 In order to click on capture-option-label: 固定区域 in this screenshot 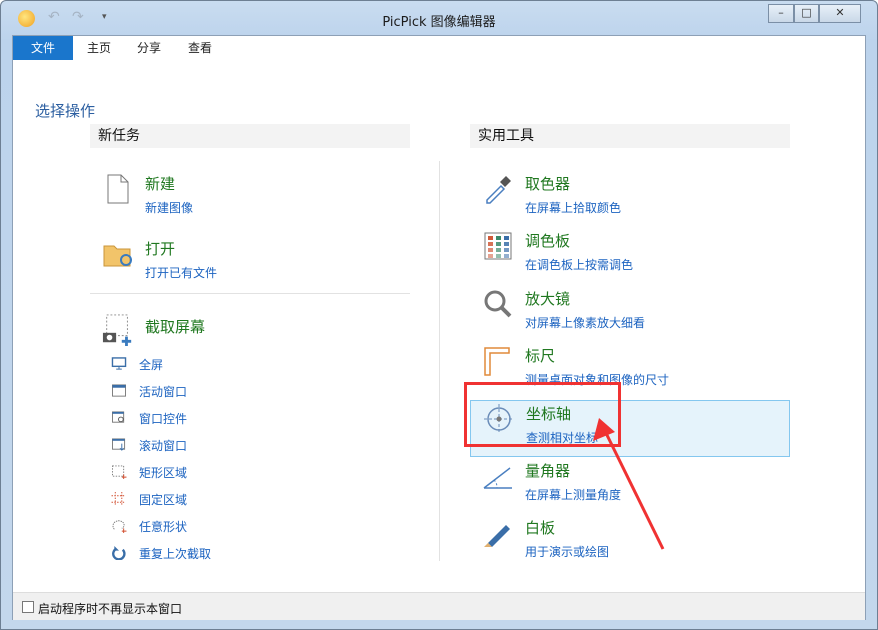, I will do `click(163, 500)`.